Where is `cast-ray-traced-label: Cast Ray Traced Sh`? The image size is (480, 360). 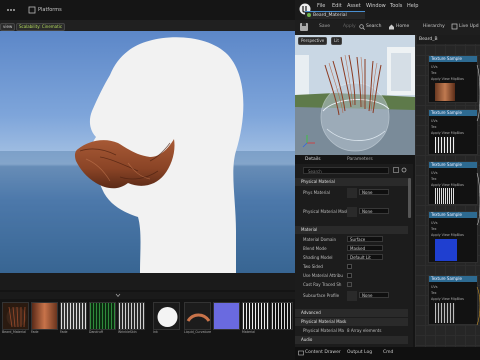
cast-ray-traced-label: Cast Ray Traced Sh is located at coordinates (322, 284).